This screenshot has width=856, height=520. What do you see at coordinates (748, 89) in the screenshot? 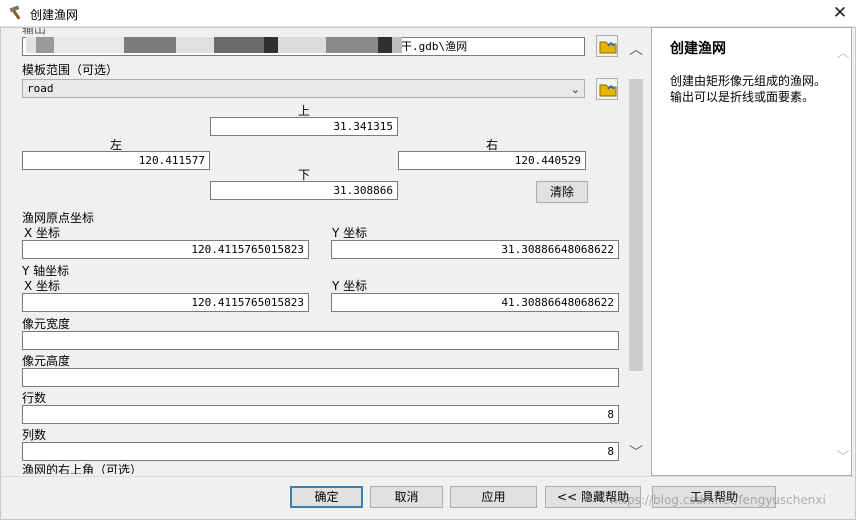
I see `help-body: 创建由矩形像元组成的渔网。输出可以是折线或面要素。` at bounding box center [748, 89].